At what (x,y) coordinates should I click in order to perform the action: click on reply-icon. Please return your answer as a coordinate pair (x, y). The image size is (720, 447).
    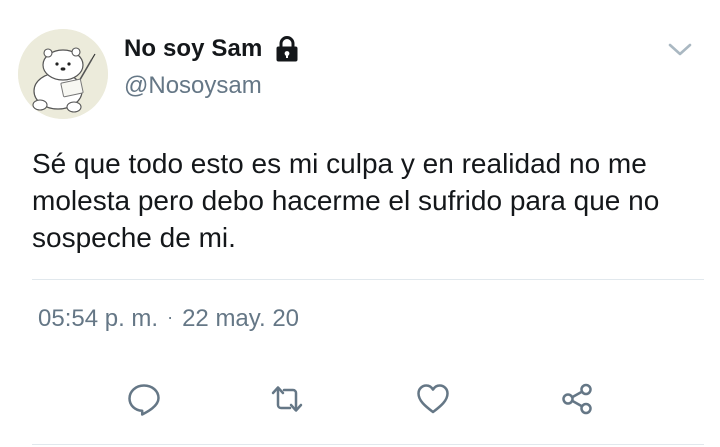
    Looking at the image, I should click on (144, 400).